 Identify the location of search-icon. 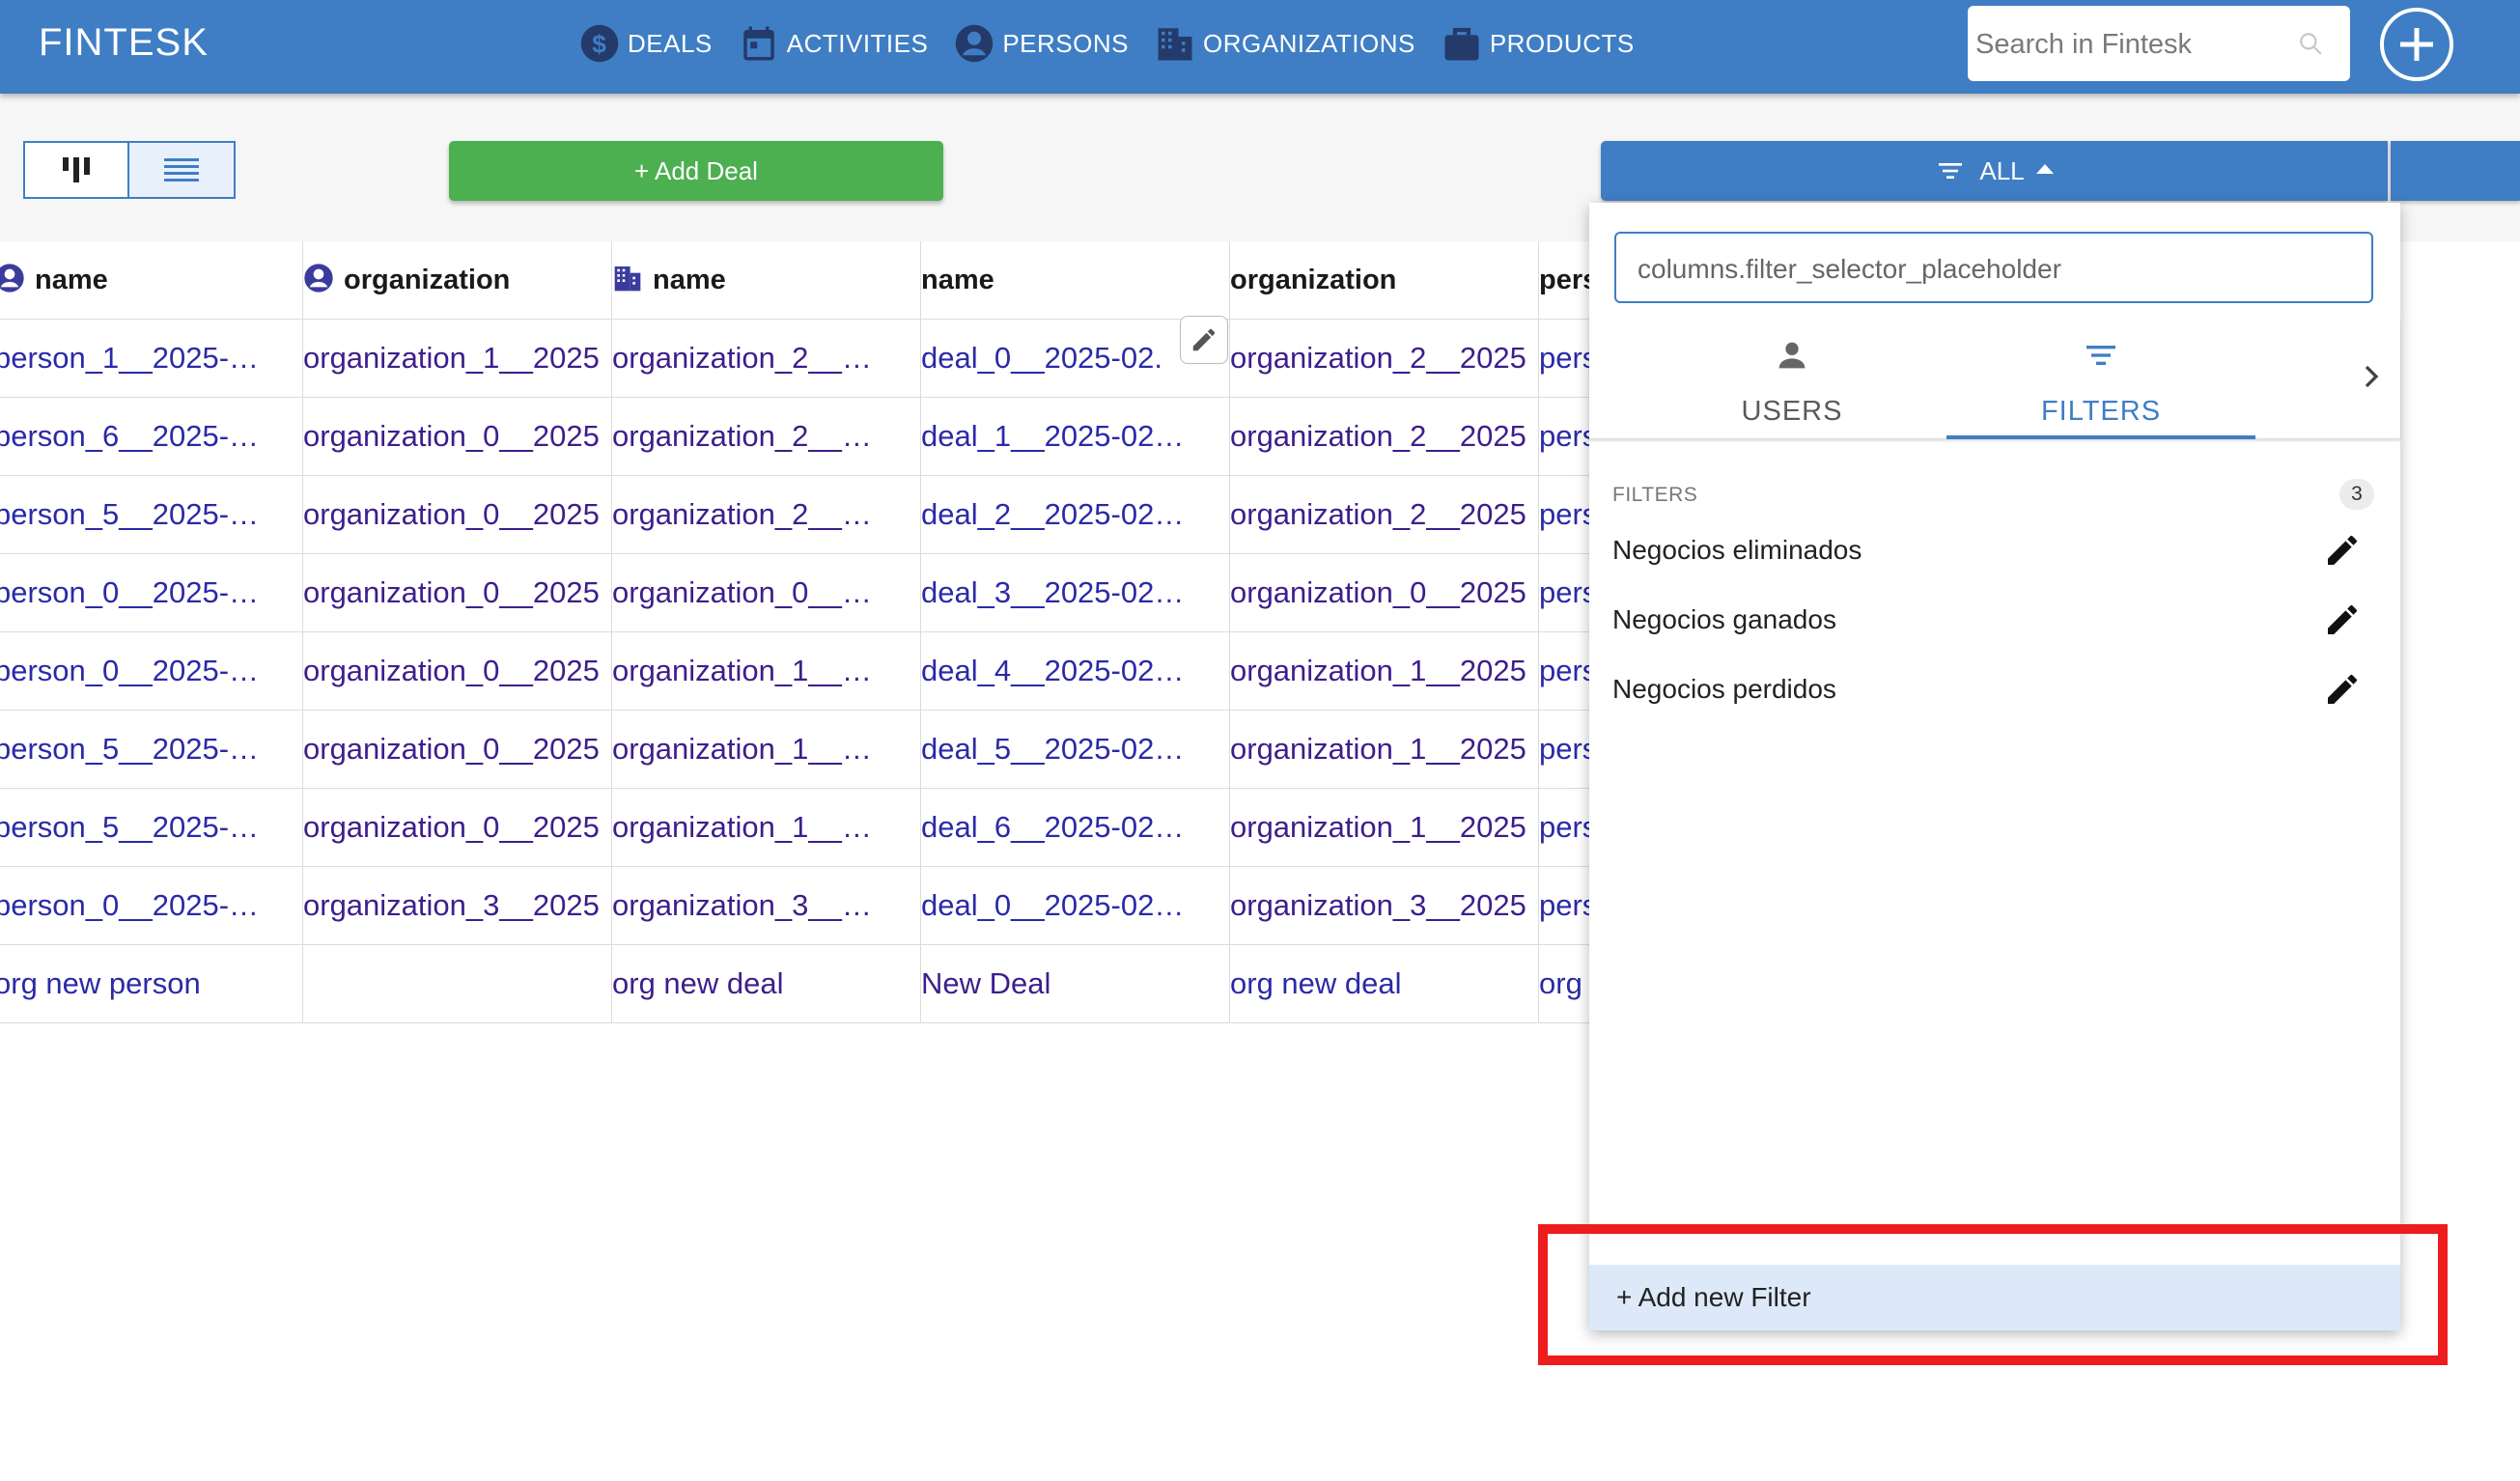
(2311, 43).